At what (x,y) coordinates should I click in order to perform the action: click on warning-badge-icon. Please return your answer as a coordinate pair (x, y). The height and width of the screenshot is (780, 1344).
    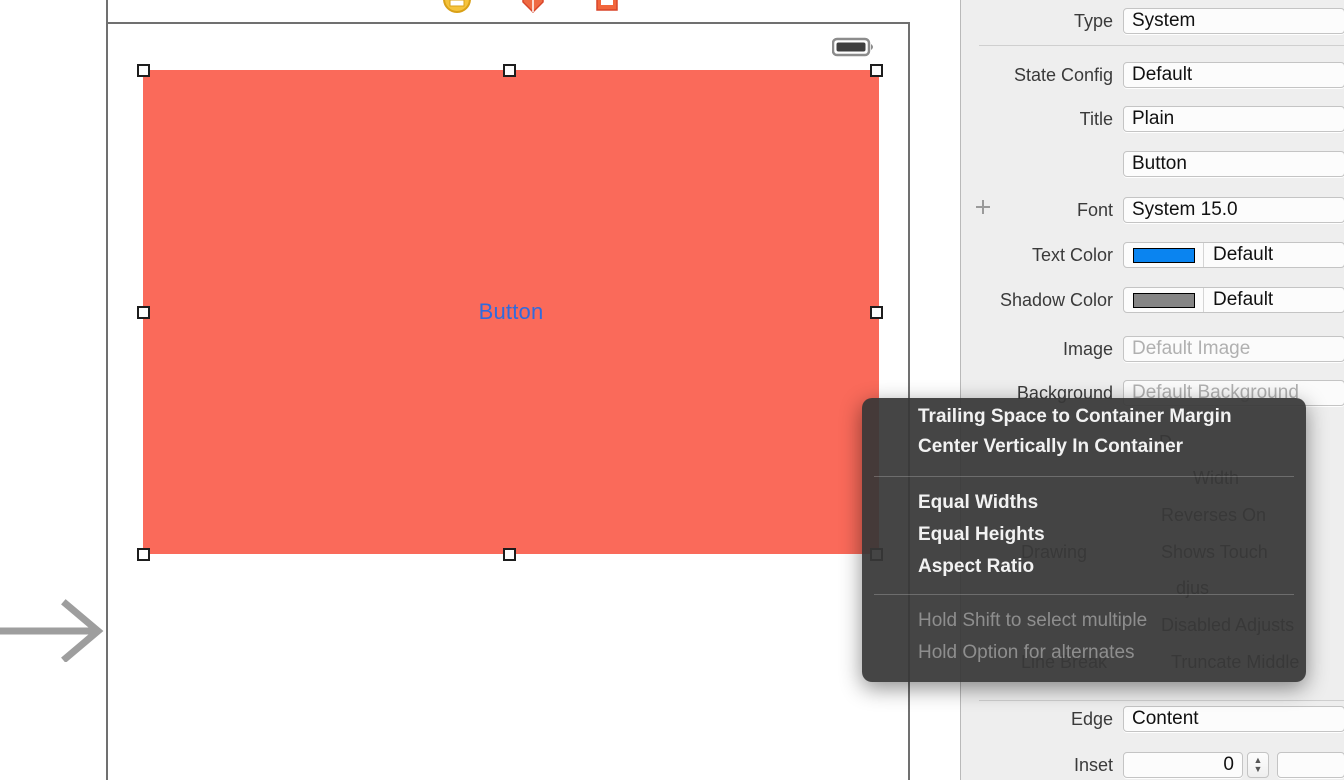
    Looking at the image, I should click on (457, 7).